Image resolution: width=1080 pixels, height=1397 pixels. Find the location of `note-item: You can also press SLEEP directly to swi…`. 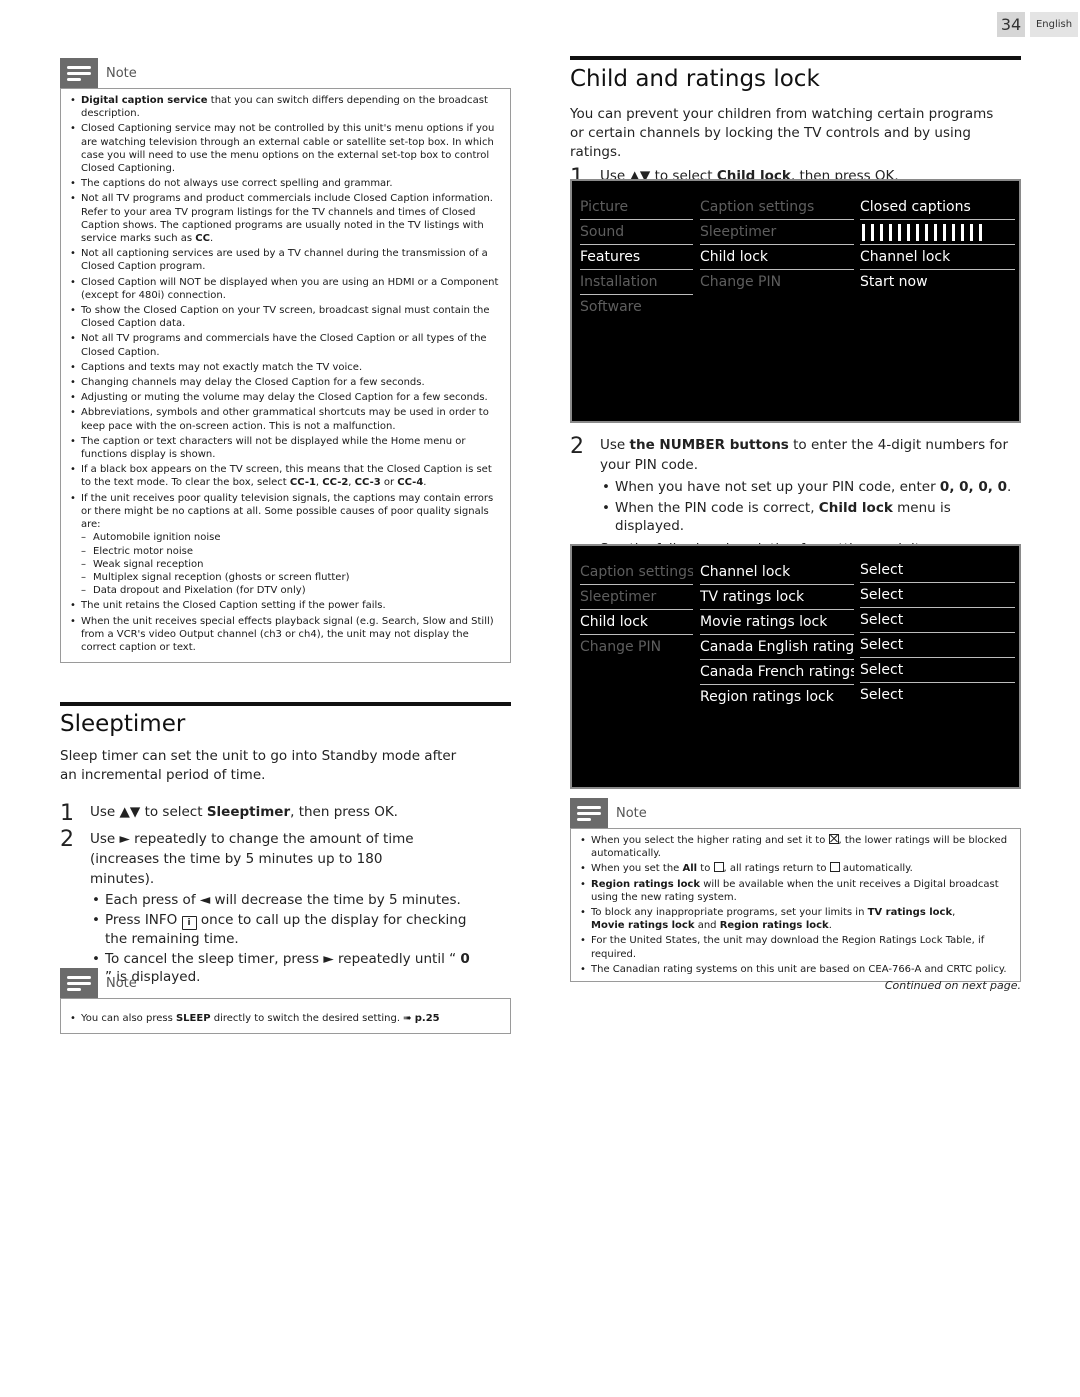

note-item: You can also press SLEEP directly to swi… is located at coordinates (285, 1018).